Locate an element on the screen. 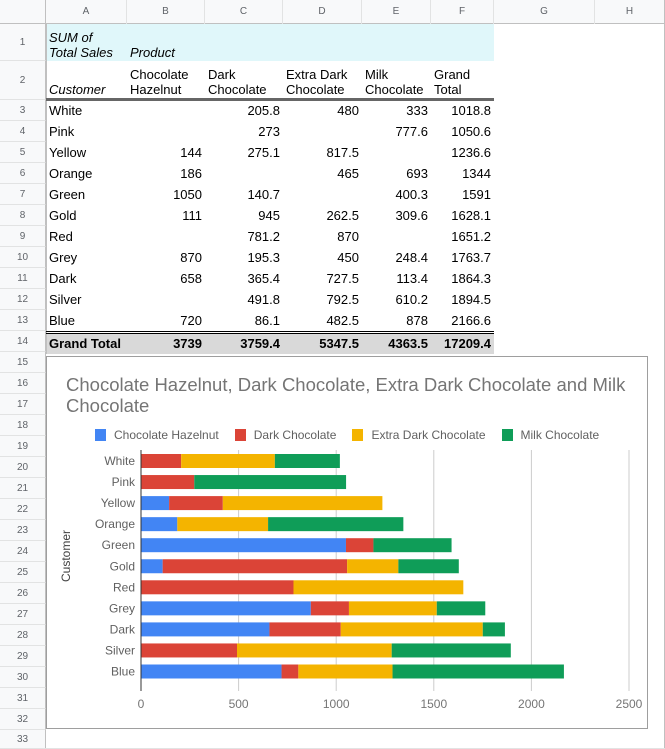 This screenshot has width=665, height=749. pivot-row-customer: Blue is located at coordinates (86, 320).